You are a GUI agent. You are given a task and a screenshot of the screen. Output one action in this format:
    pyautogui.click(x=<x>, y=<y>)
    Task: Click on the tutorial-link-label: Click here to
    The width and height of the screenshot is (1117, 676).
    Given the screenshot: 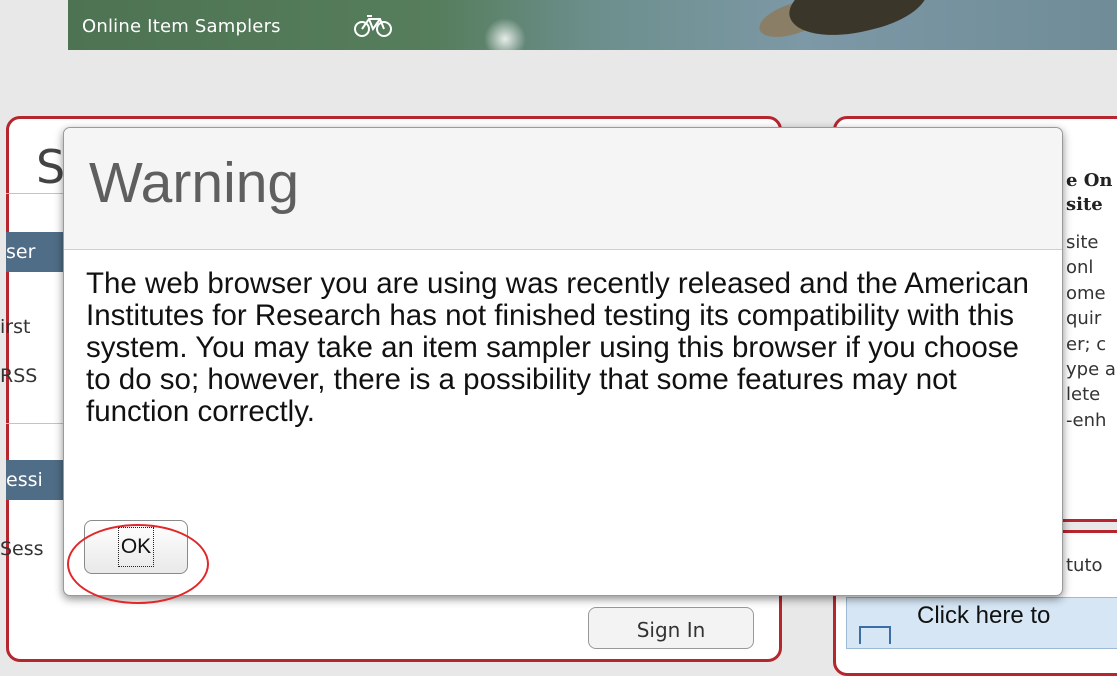 What is the action you would take?
    pyautogui.click(x=984, y=615)
    